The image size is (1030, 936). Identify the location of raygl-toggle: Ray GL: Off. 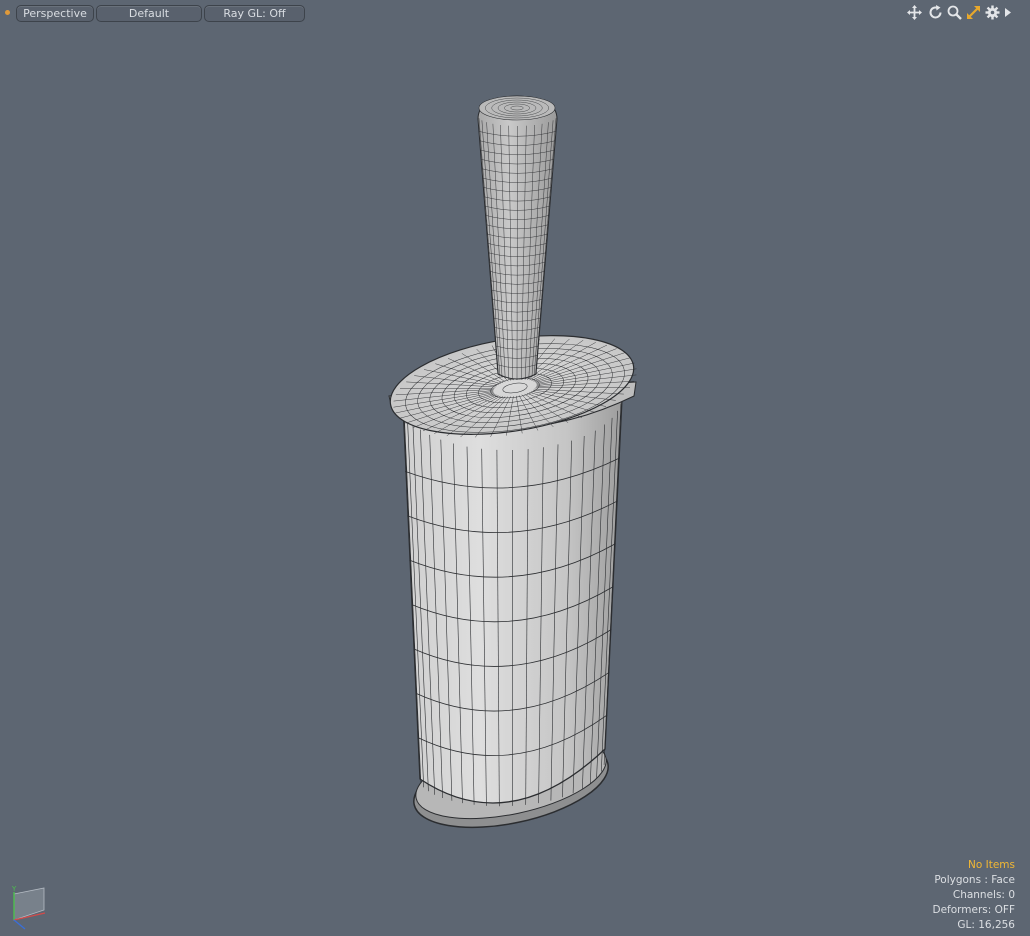
(254, 13).